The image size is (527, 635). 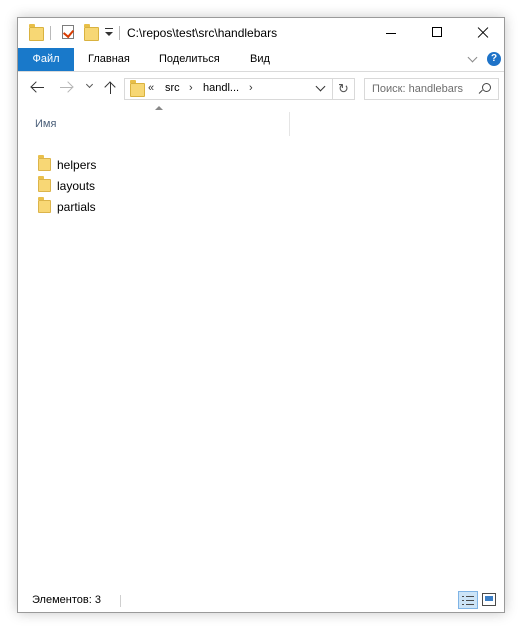 I want to click on recent-locations-chevron-icon, so click(x=90, y=87).